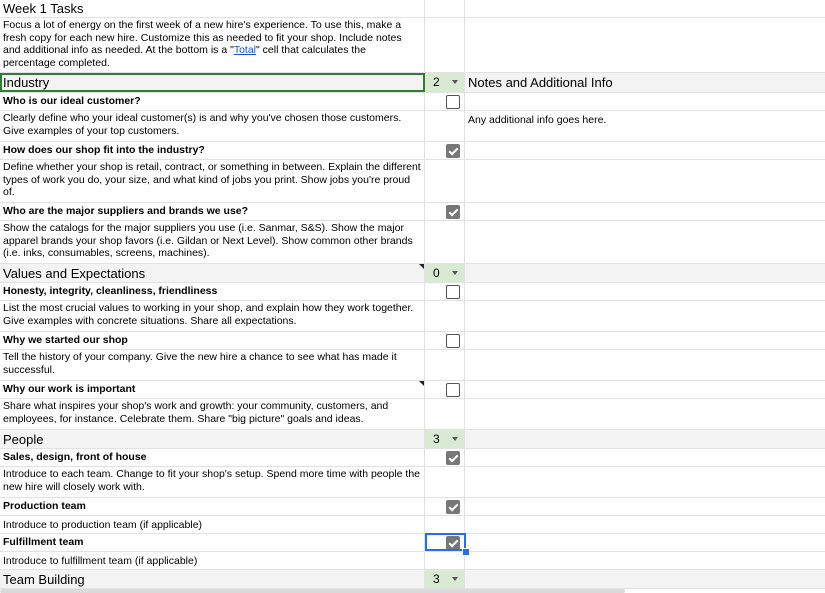 Image resolution: width=825 pixels, height=593 pixels. Describe the element at coordinates (212, 101) in the screenshot. I see `task-title: Who is our ideal customer?` at that location.